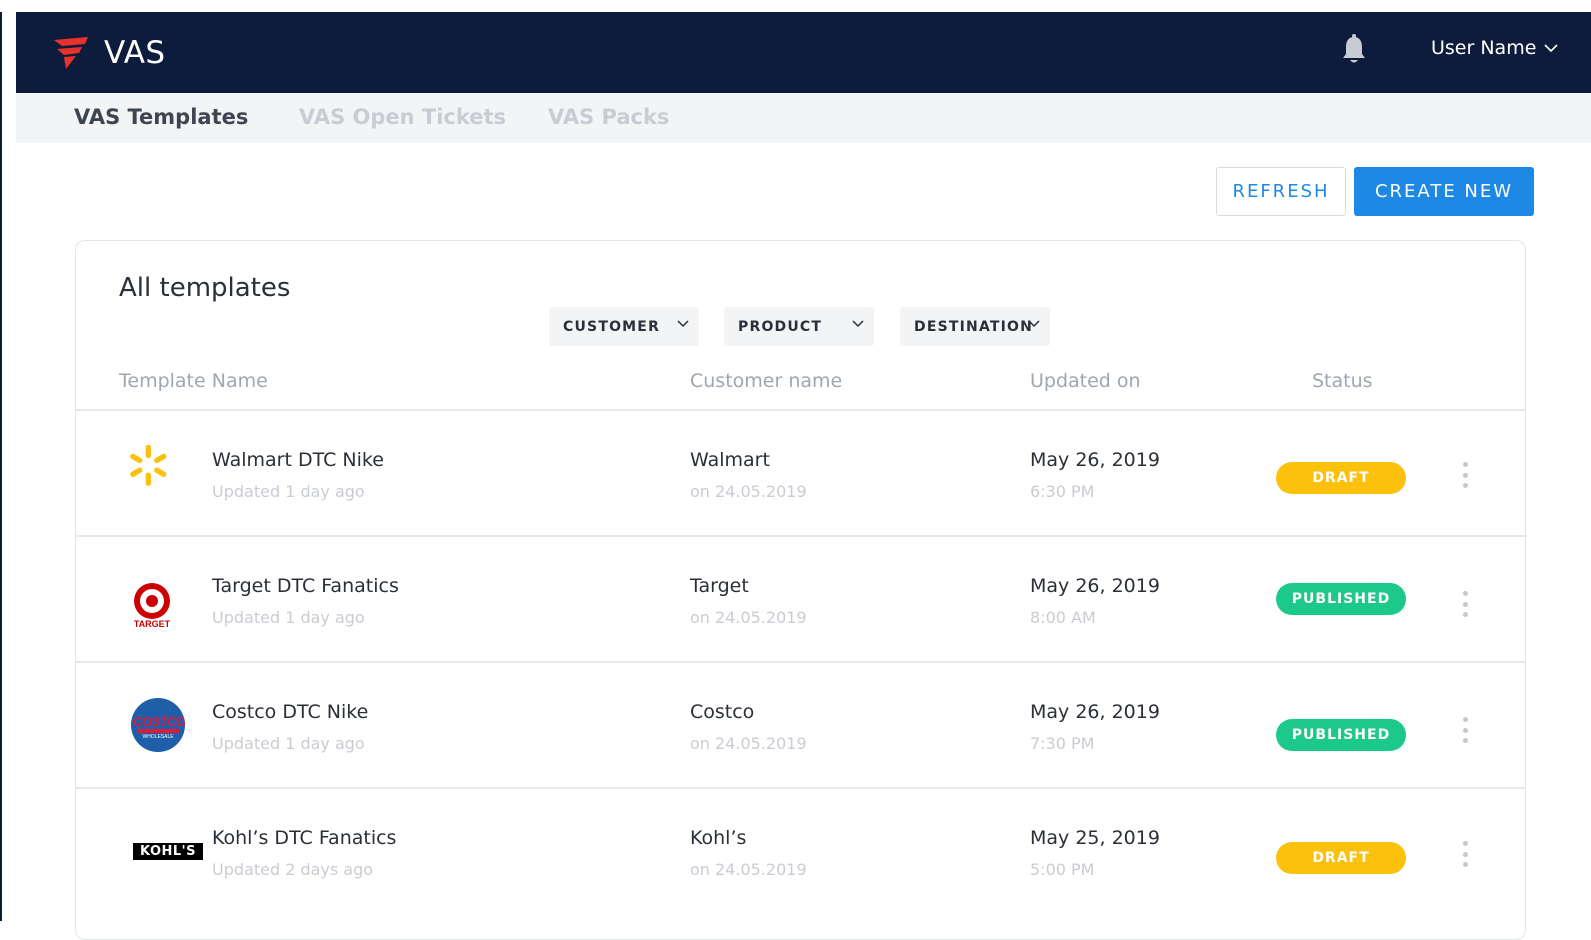 The width and height of the screenshot is (1591, 940). What do you see at coordinates (612, 326) in the screenshot?
I see `customer-filter-label: CUSTOMER` at bounding box center [612, 326].